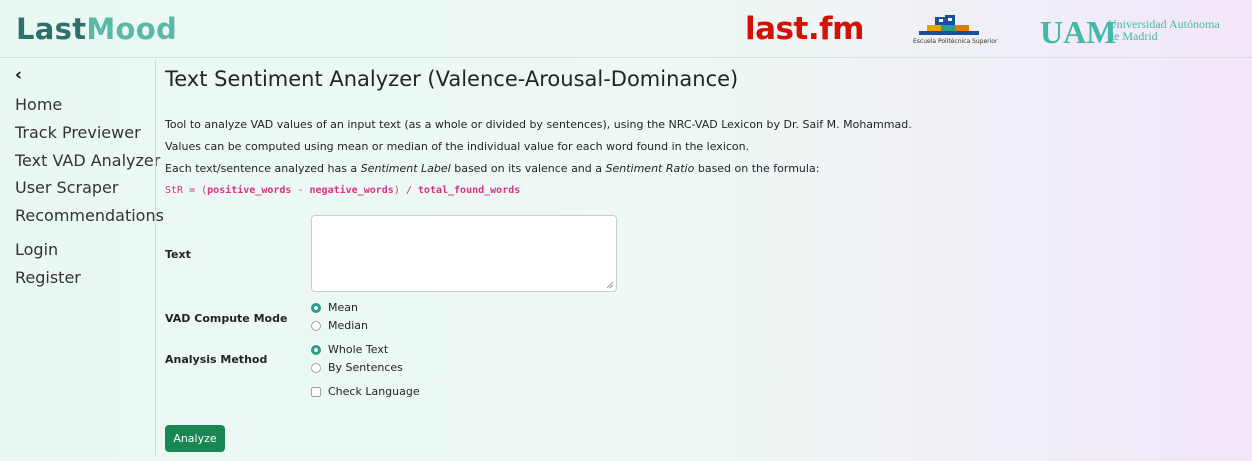  I want to click on sidebar-divider, so click(155, 257).